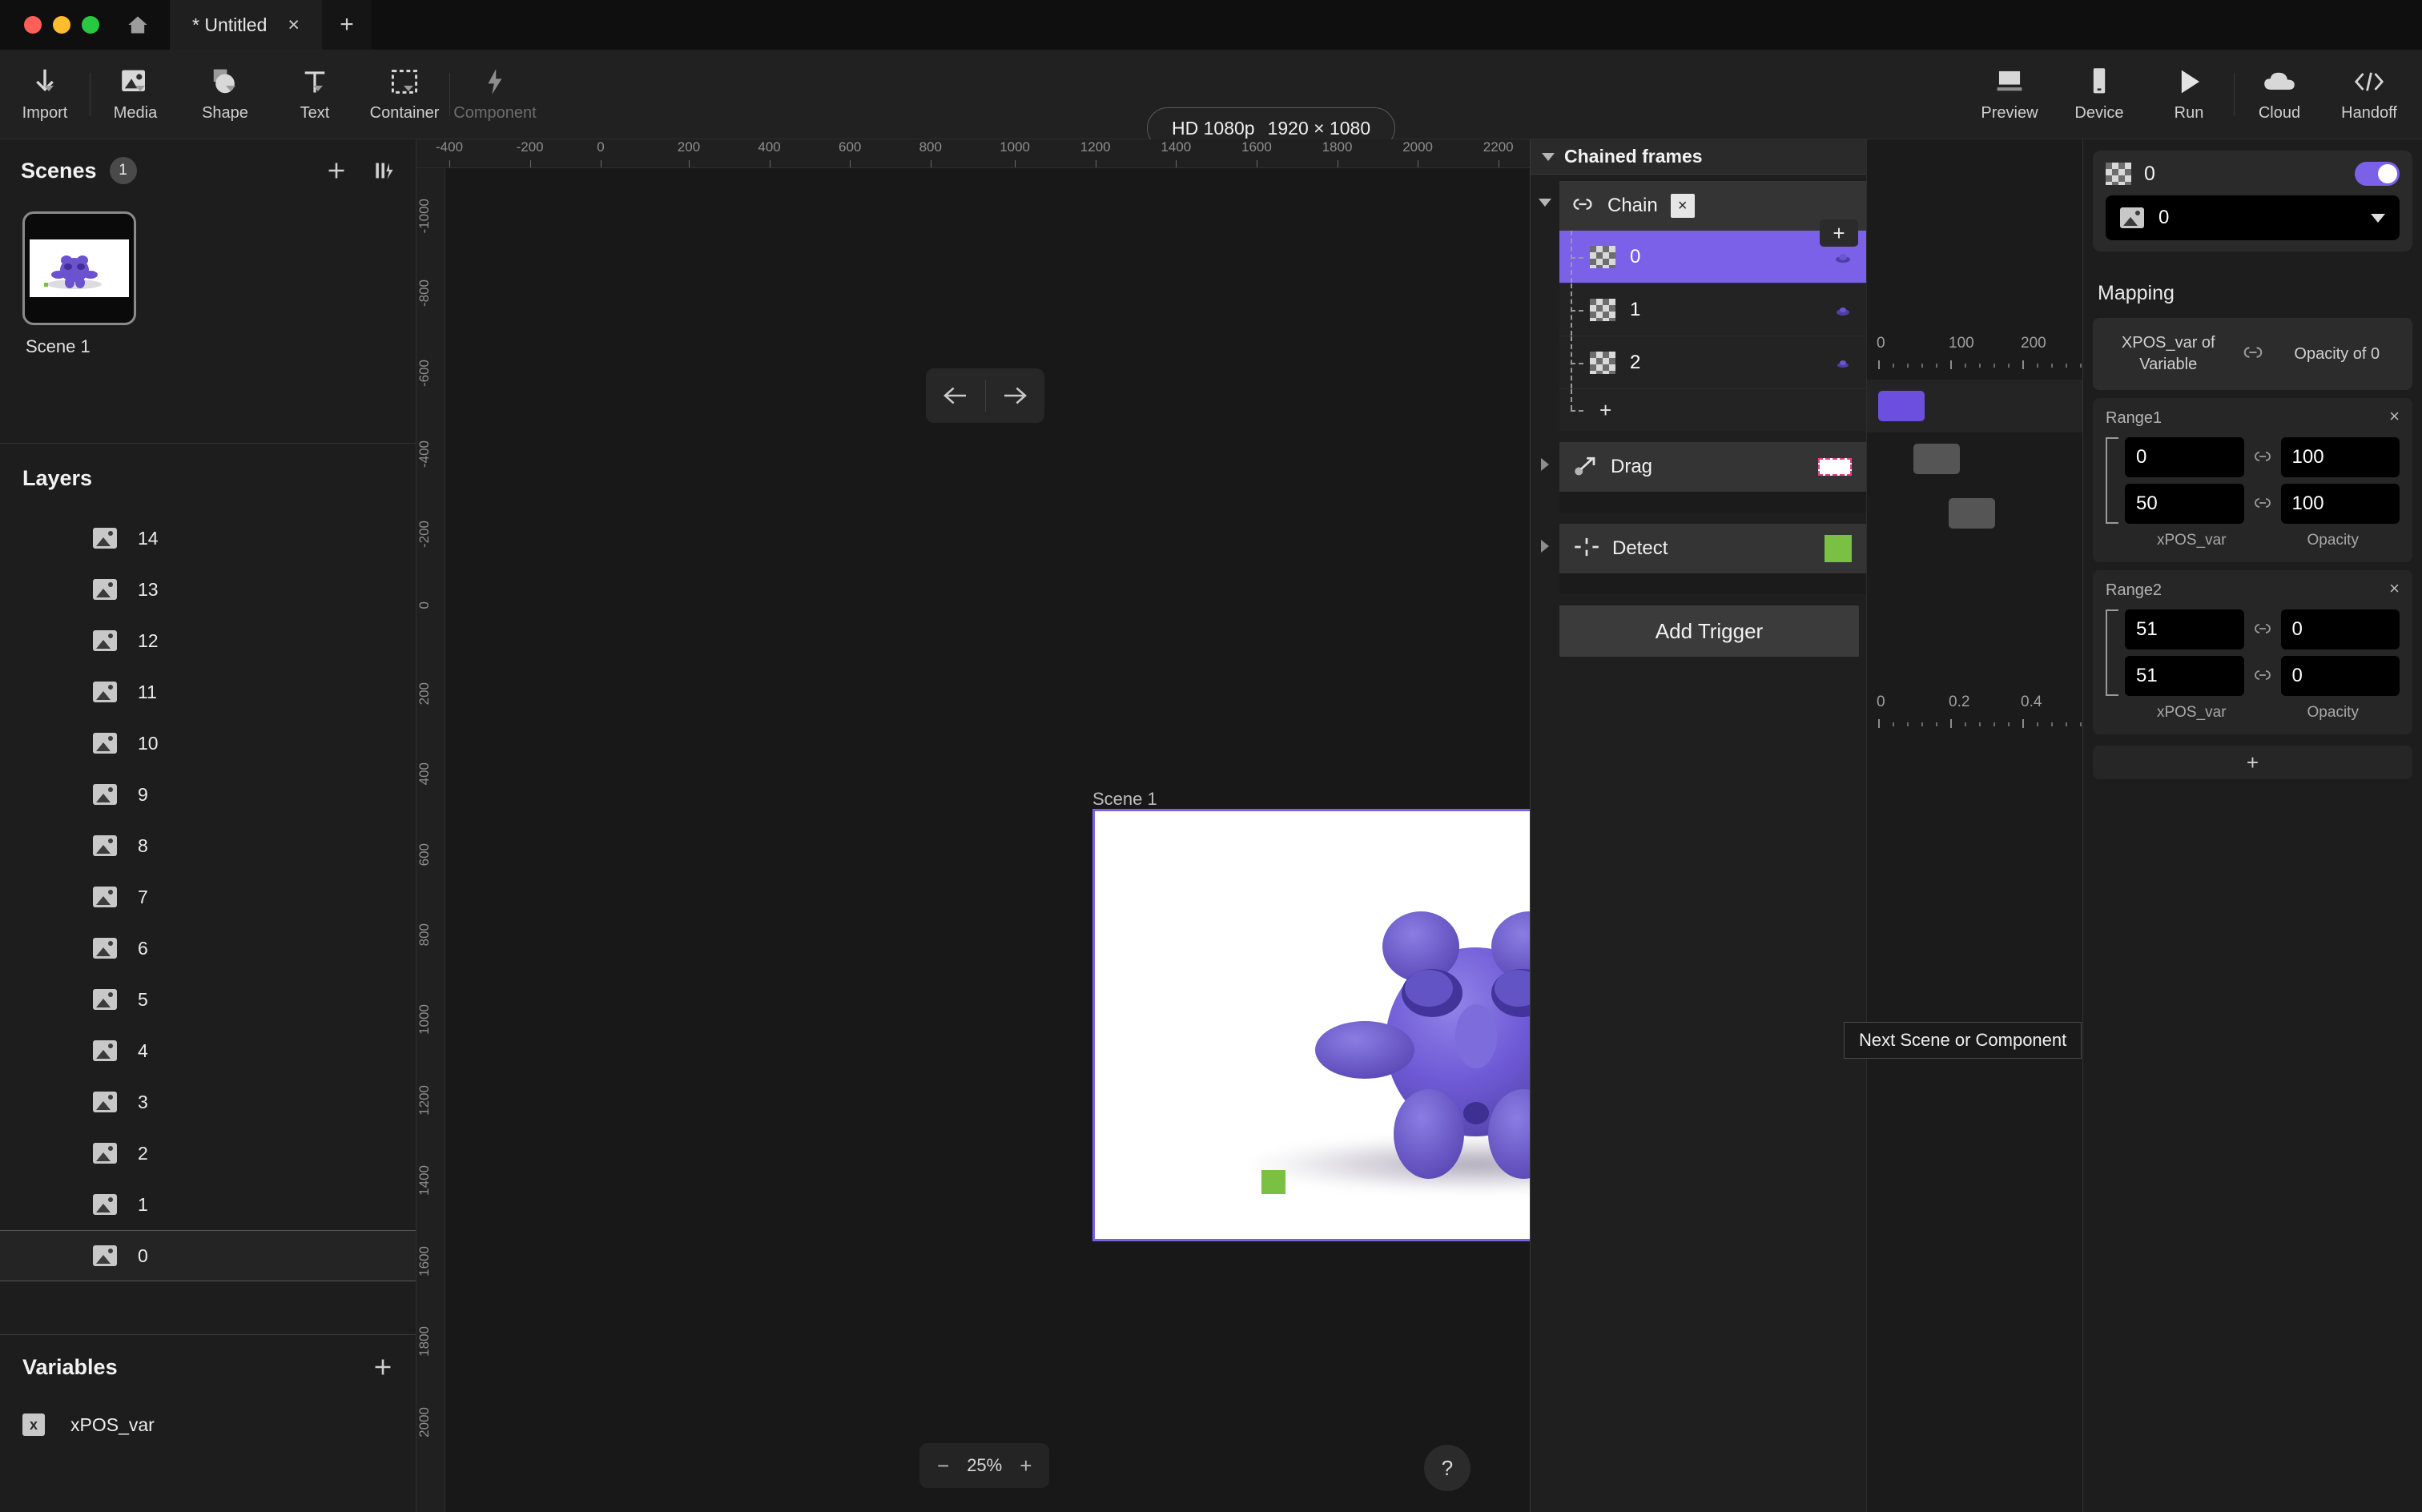 The image size is (2422, 1512). Describe the element at coordinates (336, 170) in the screenshot. I see `add-scene-button` at that location.